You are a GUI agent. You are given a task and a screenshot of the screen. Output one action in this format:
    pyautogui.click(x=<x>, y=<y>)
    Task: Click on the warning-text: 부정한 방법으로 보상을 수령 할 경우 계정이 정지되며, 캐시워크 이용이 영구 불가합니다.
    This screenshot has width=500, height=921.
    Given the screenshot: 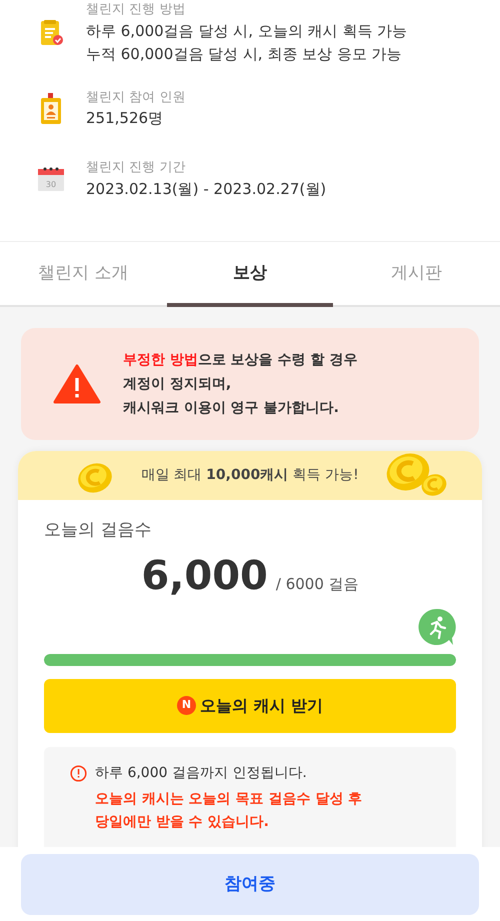 What is the action you would take?
    pyautogui.click(x=240, y=384)
    